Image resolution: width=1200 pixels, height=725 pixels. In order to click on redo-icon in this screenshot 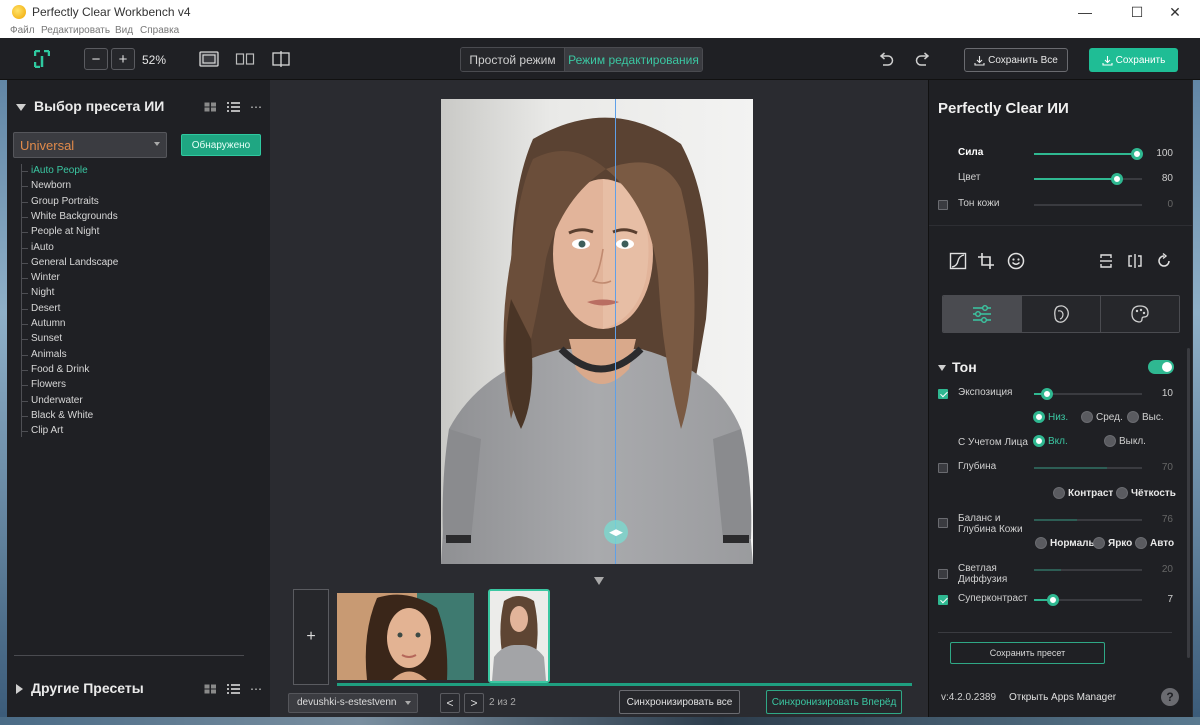, I will do `click(923, 60)`.